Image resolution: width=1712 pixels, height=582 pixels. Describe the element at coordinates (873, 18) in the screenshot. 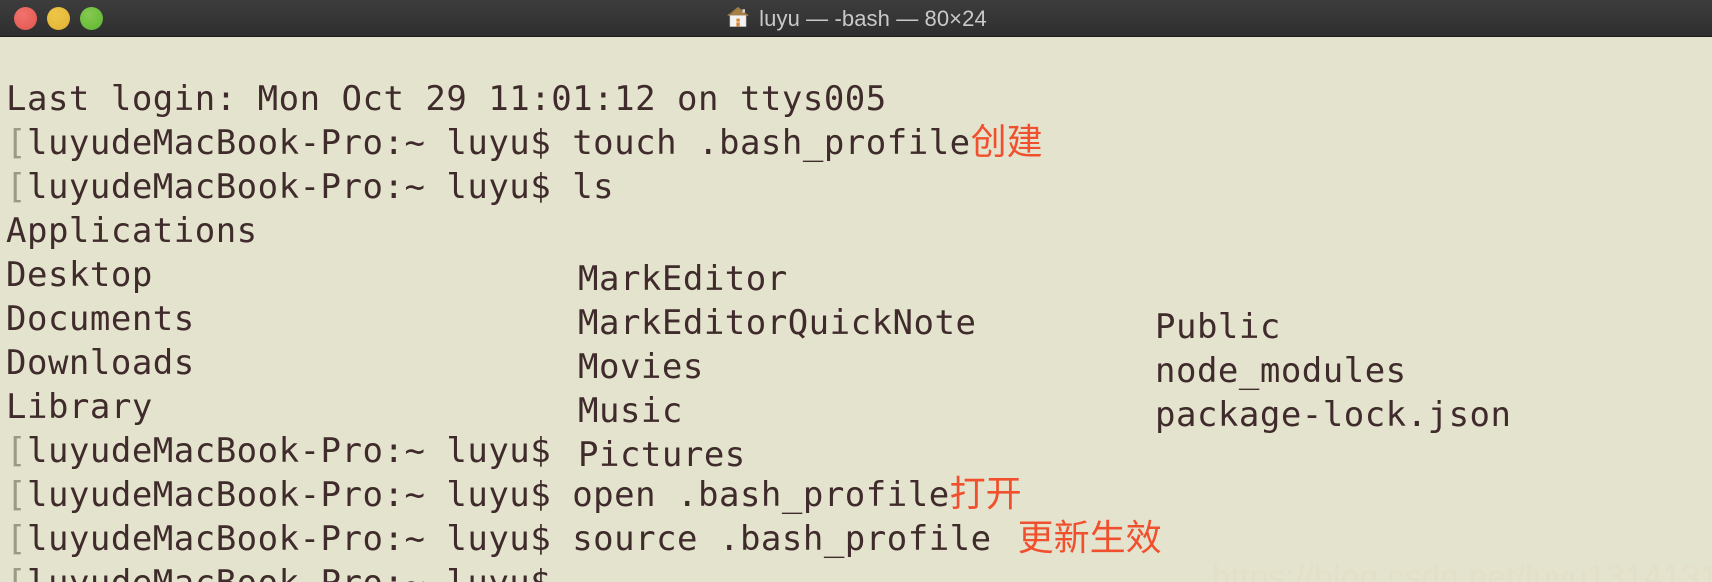

I see `window-title: luyu — -bash — 80×24` at that location.